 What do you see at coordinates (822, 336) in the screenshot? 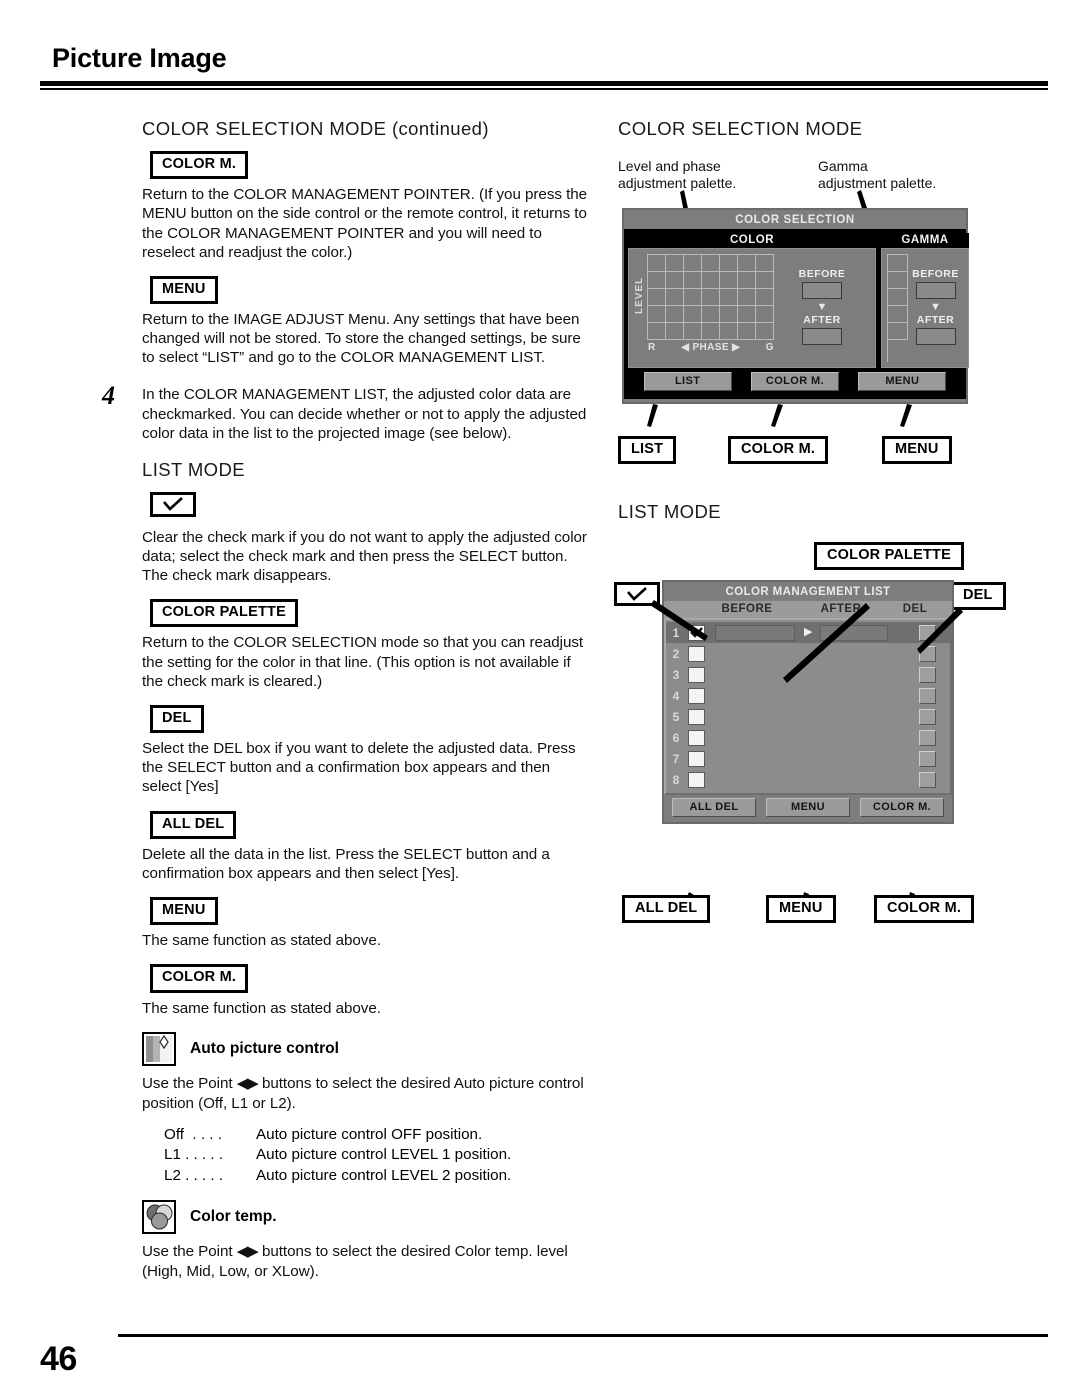
I see `color-after-swatch` at bounding box center [822, 336].